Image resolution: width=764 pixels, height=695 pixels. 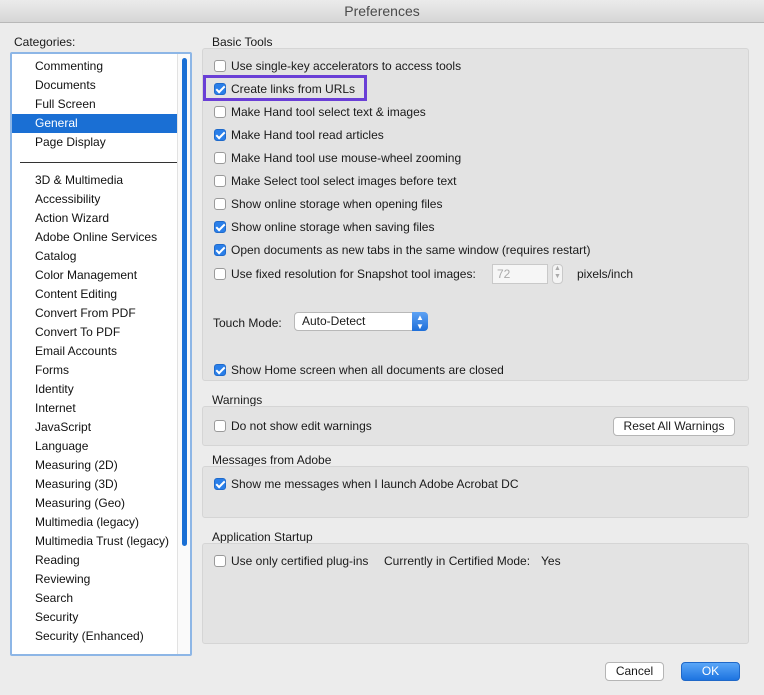 I want to click on category-item: General, so click(x=96, y=123).